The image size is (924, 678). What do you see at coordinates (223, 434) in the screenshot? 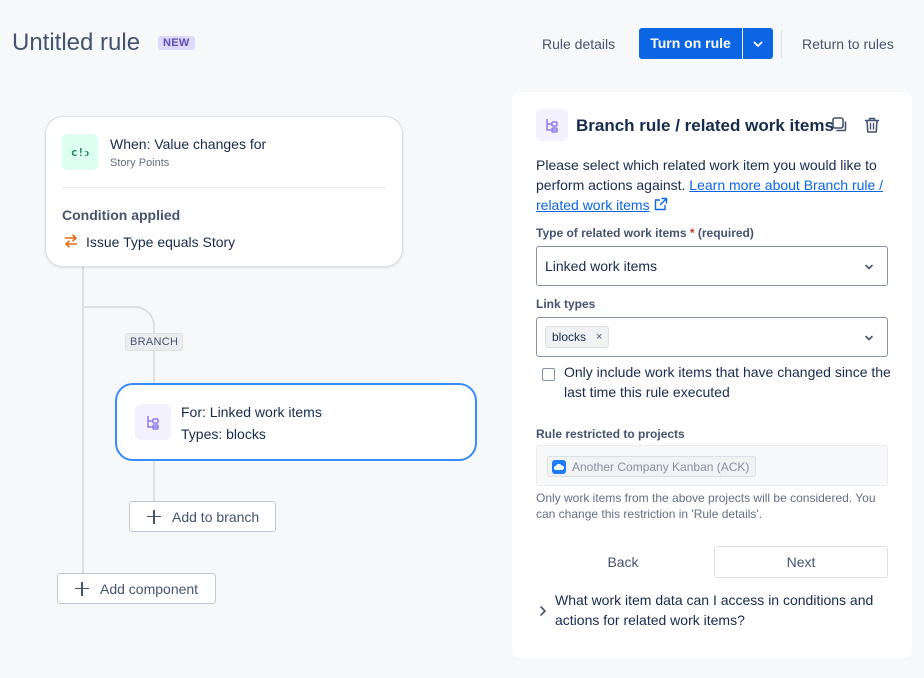
I see `branch-subtitle: Types: blocks` at bounding box center [223, 434].